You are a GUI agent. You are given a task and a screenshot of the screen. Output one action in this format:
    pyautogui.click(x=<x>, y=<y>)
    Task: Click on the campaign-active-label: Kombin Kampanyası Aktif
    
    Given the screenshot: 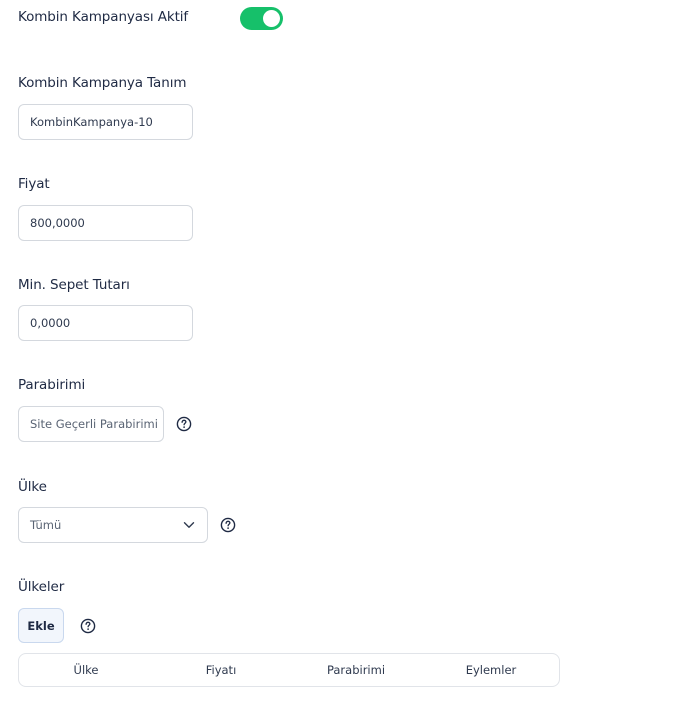 What is the action you would take?
    pyautogui.click(x=103, y=17)
    